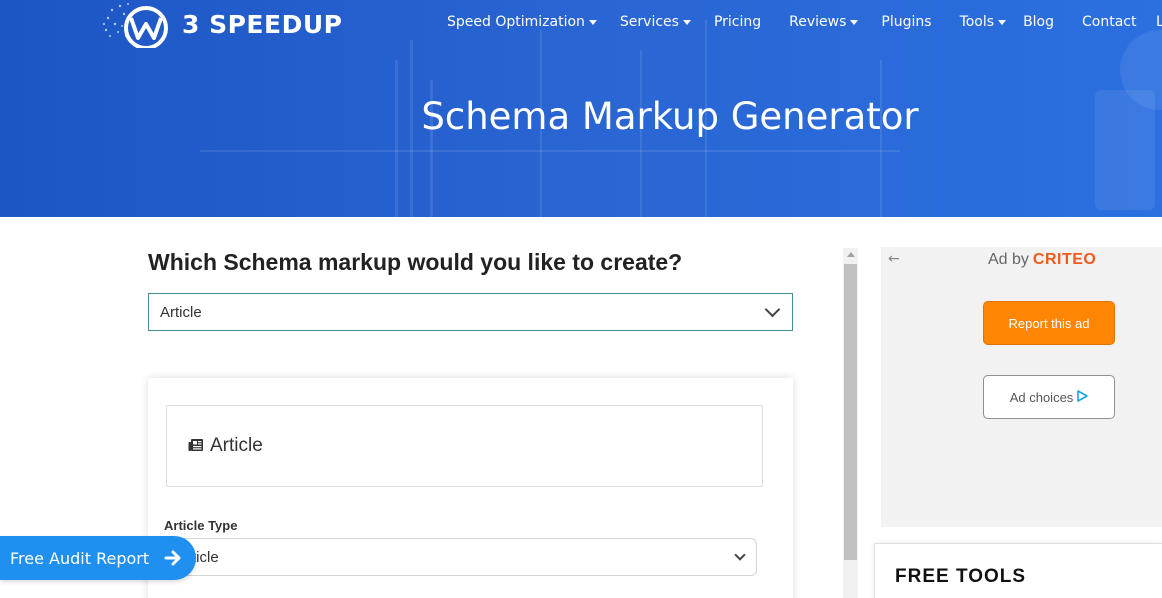  I want to click on ad-choices-button: Ad choices, so click(1049, 397).